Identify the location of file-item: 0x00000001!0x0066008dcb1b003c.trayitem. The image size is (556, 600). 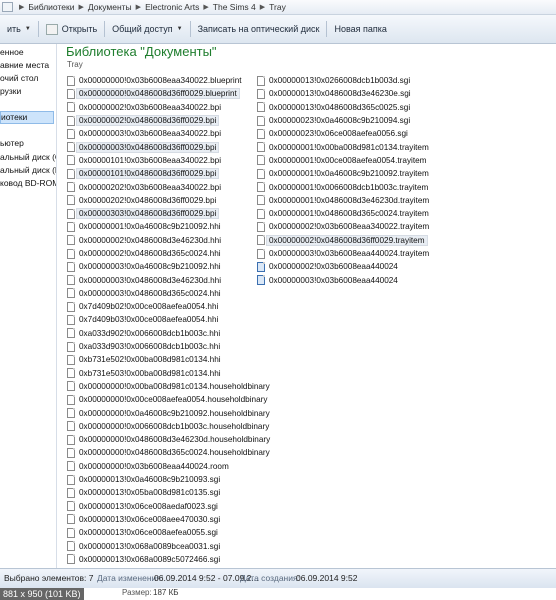
(343, 186).